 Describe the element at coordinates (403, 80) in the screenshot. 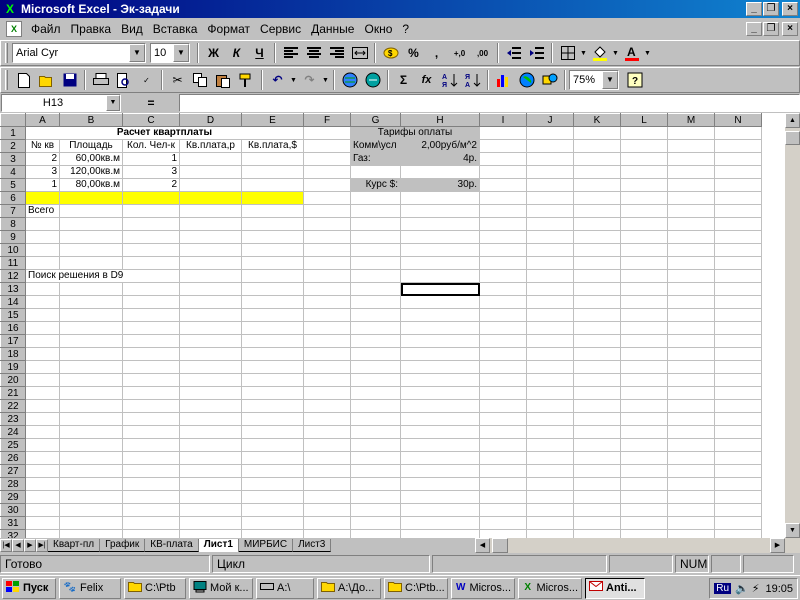

I see `autosum-button: Σ` at that location.